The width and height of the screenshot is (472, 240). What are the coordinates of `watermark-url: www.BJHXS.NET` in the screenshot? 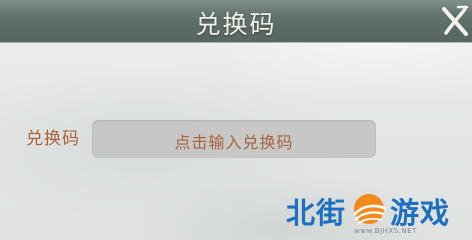 It's located at (385, 231).